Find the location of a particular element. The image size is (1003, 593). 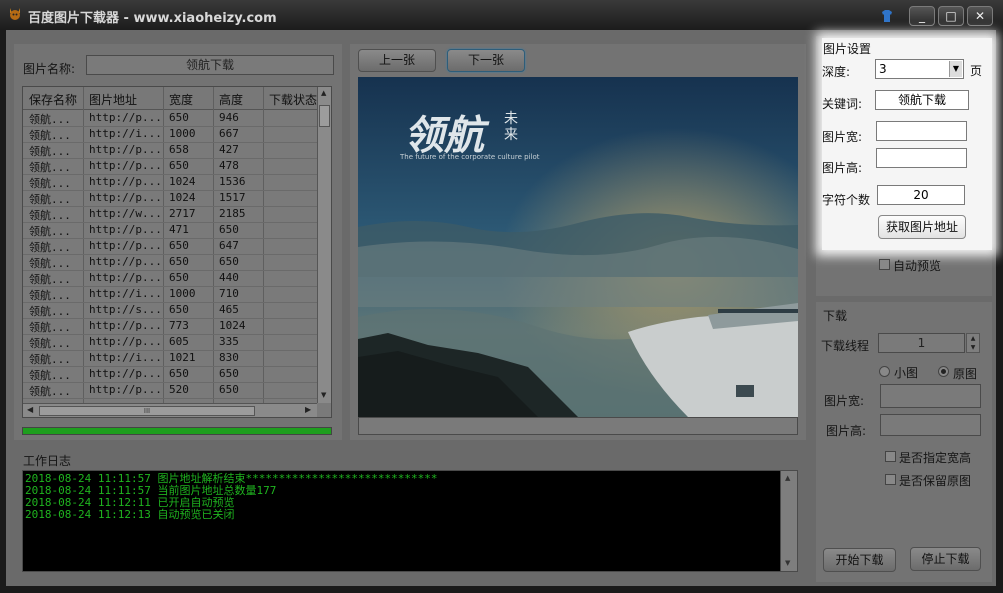

table-vscrollbar: ▲ ▼ is located at coordinates (324, 245).